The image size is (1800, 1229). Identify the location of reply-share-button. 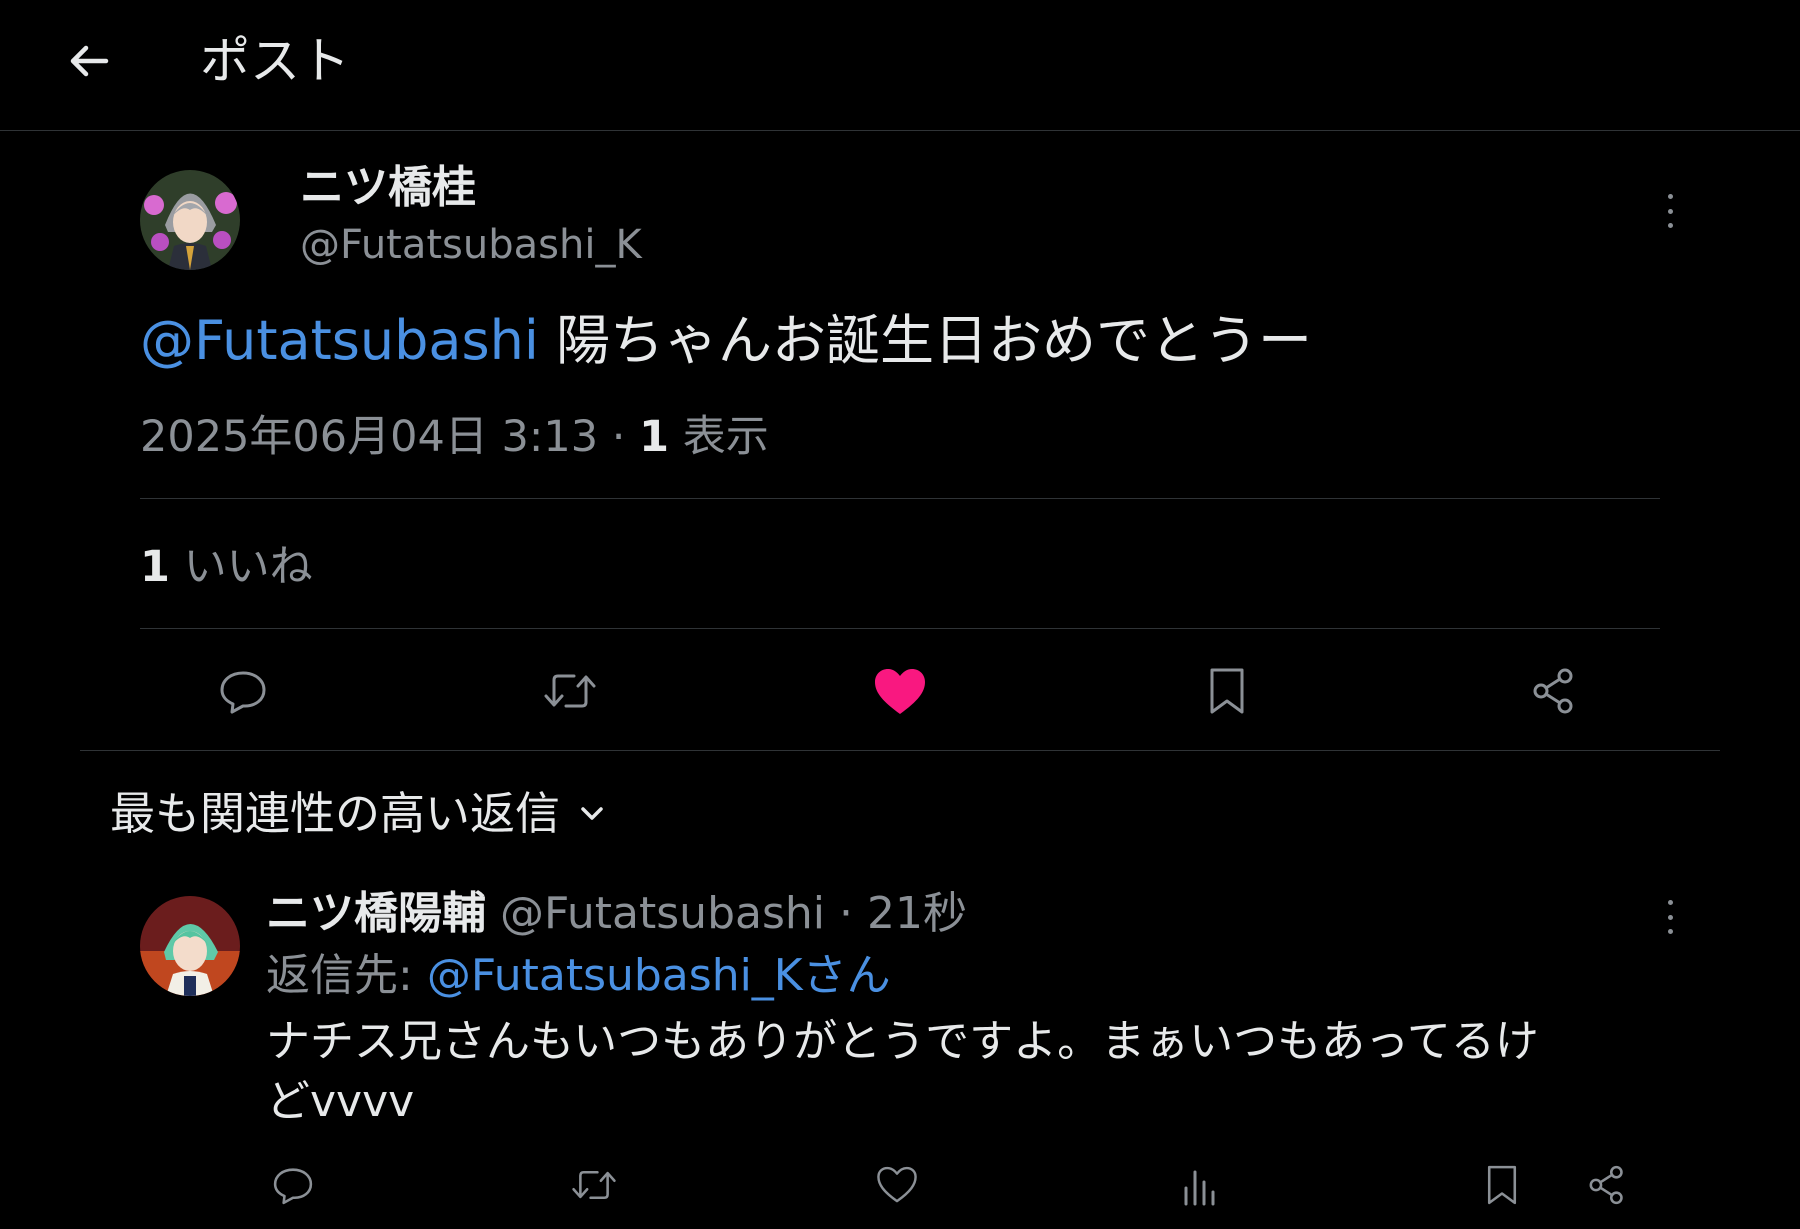
(1607, 1185).